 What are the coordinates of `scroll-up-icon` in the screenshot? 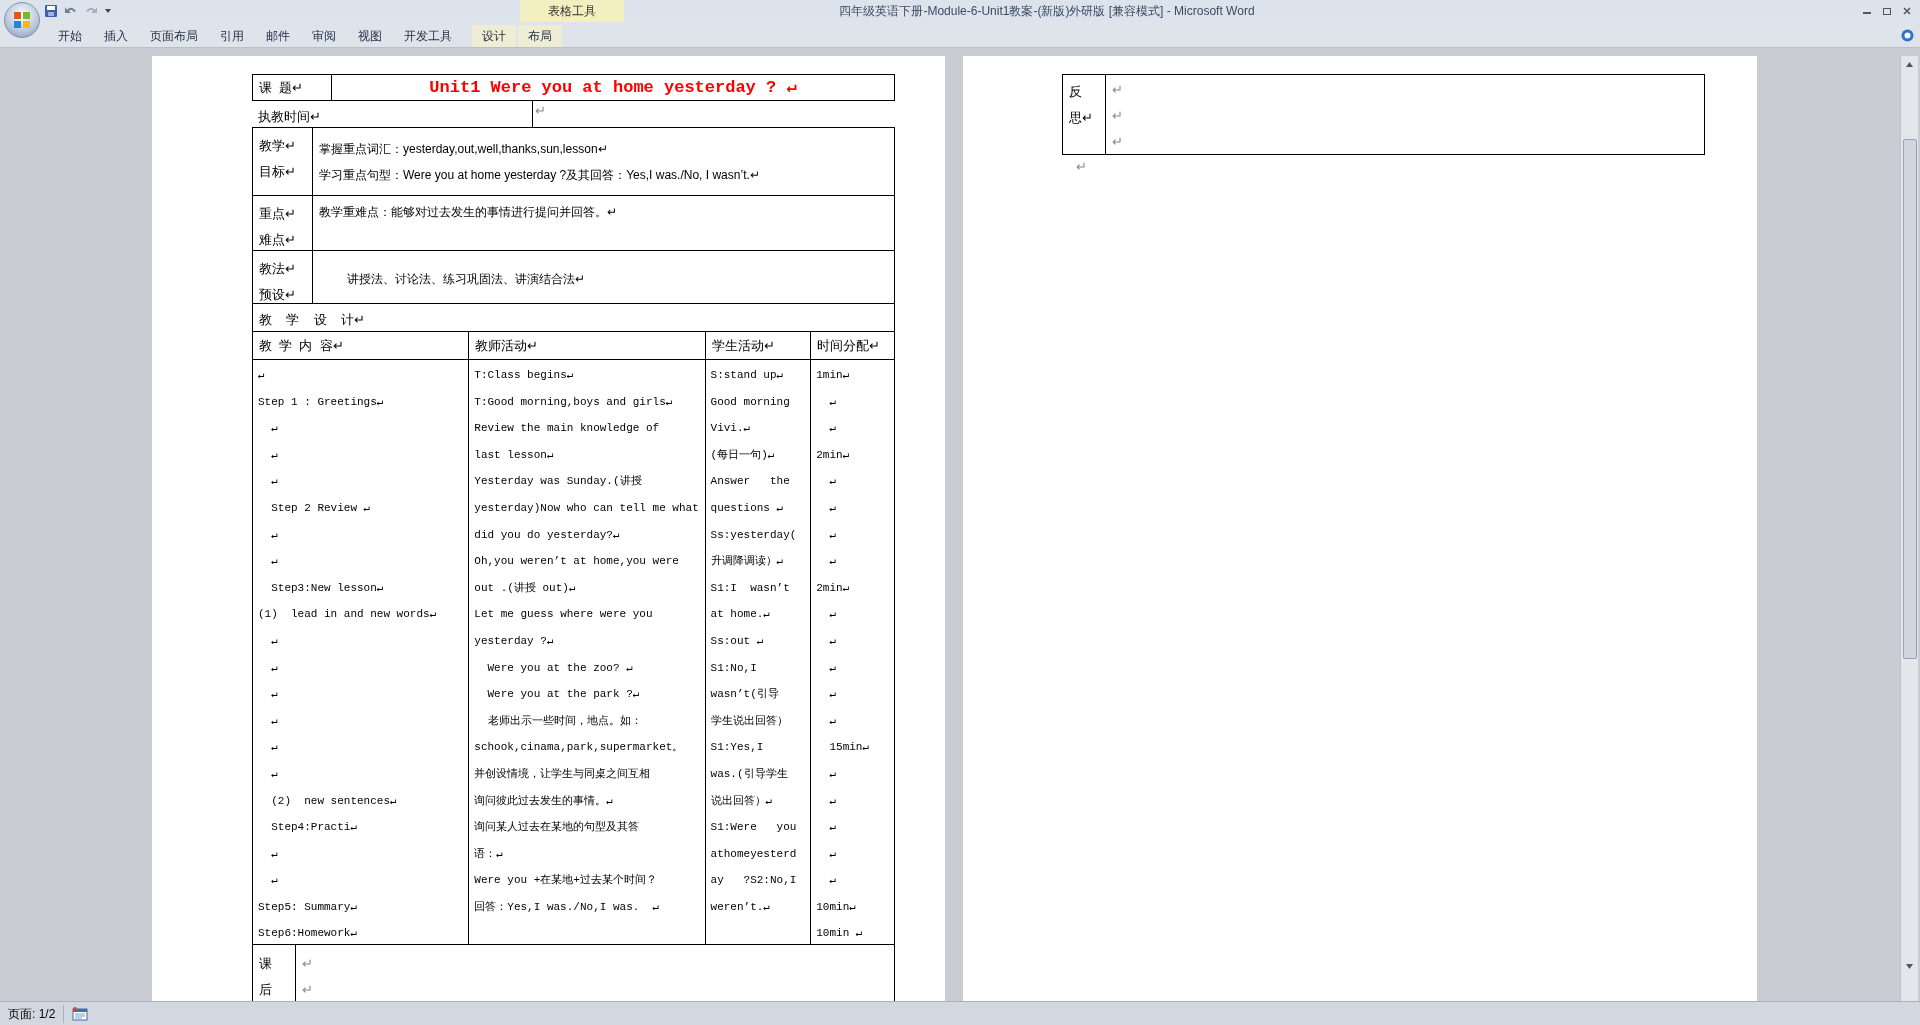 It's located at (1909, 64).